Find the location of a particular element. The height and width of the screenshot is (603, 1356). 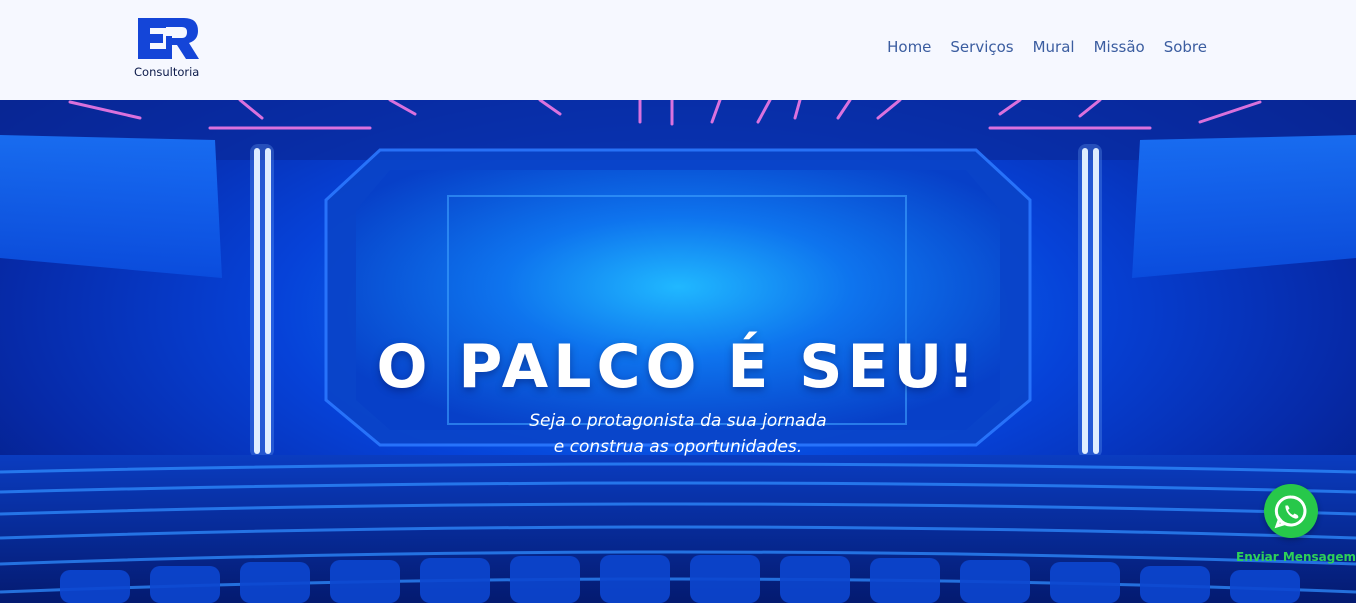

er-logo-mark is located at coordinates (168, 38).